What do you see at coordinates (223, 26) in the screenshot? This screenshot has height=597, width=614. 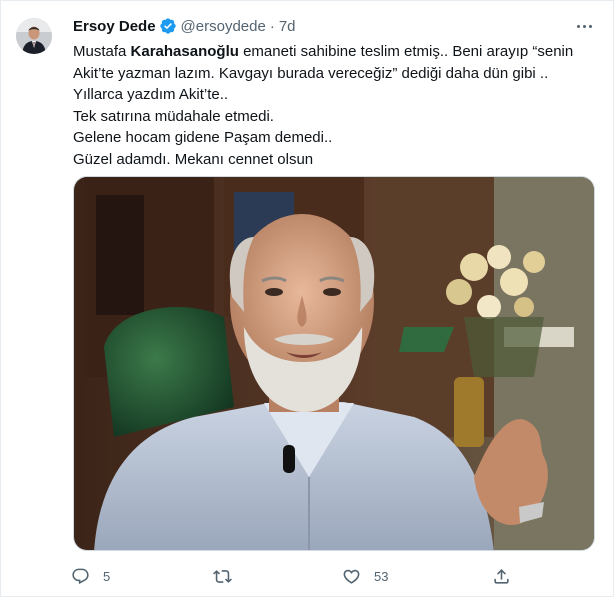 I see `user-handle: @ersoydede` at bounding box center [223, 26].